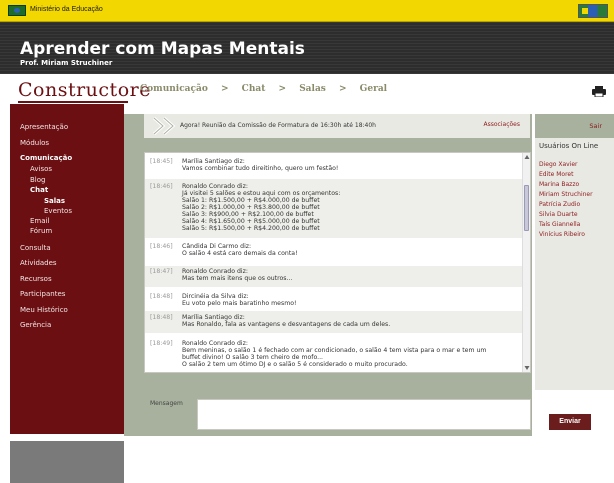 The height and width of the screenshot is (483, 614). Describe the element at coordinates (77, 190) in the screenshot. I see `sidebar-item-chat: Chat` at that location.